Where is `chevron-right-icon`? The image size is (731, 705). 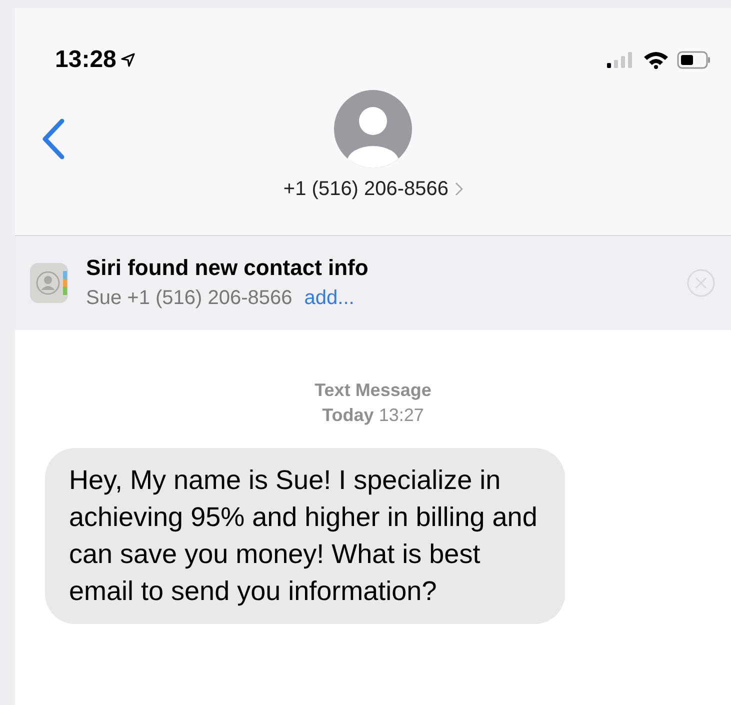
chevron-right-icon is located at coordinates (458, 189).